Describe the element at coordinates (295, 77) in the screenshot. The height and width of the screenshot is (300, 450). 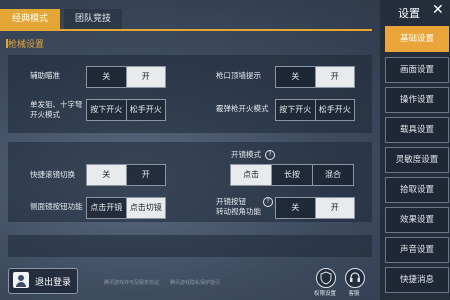
I see `muzzle-hint-off: 关` at that location.